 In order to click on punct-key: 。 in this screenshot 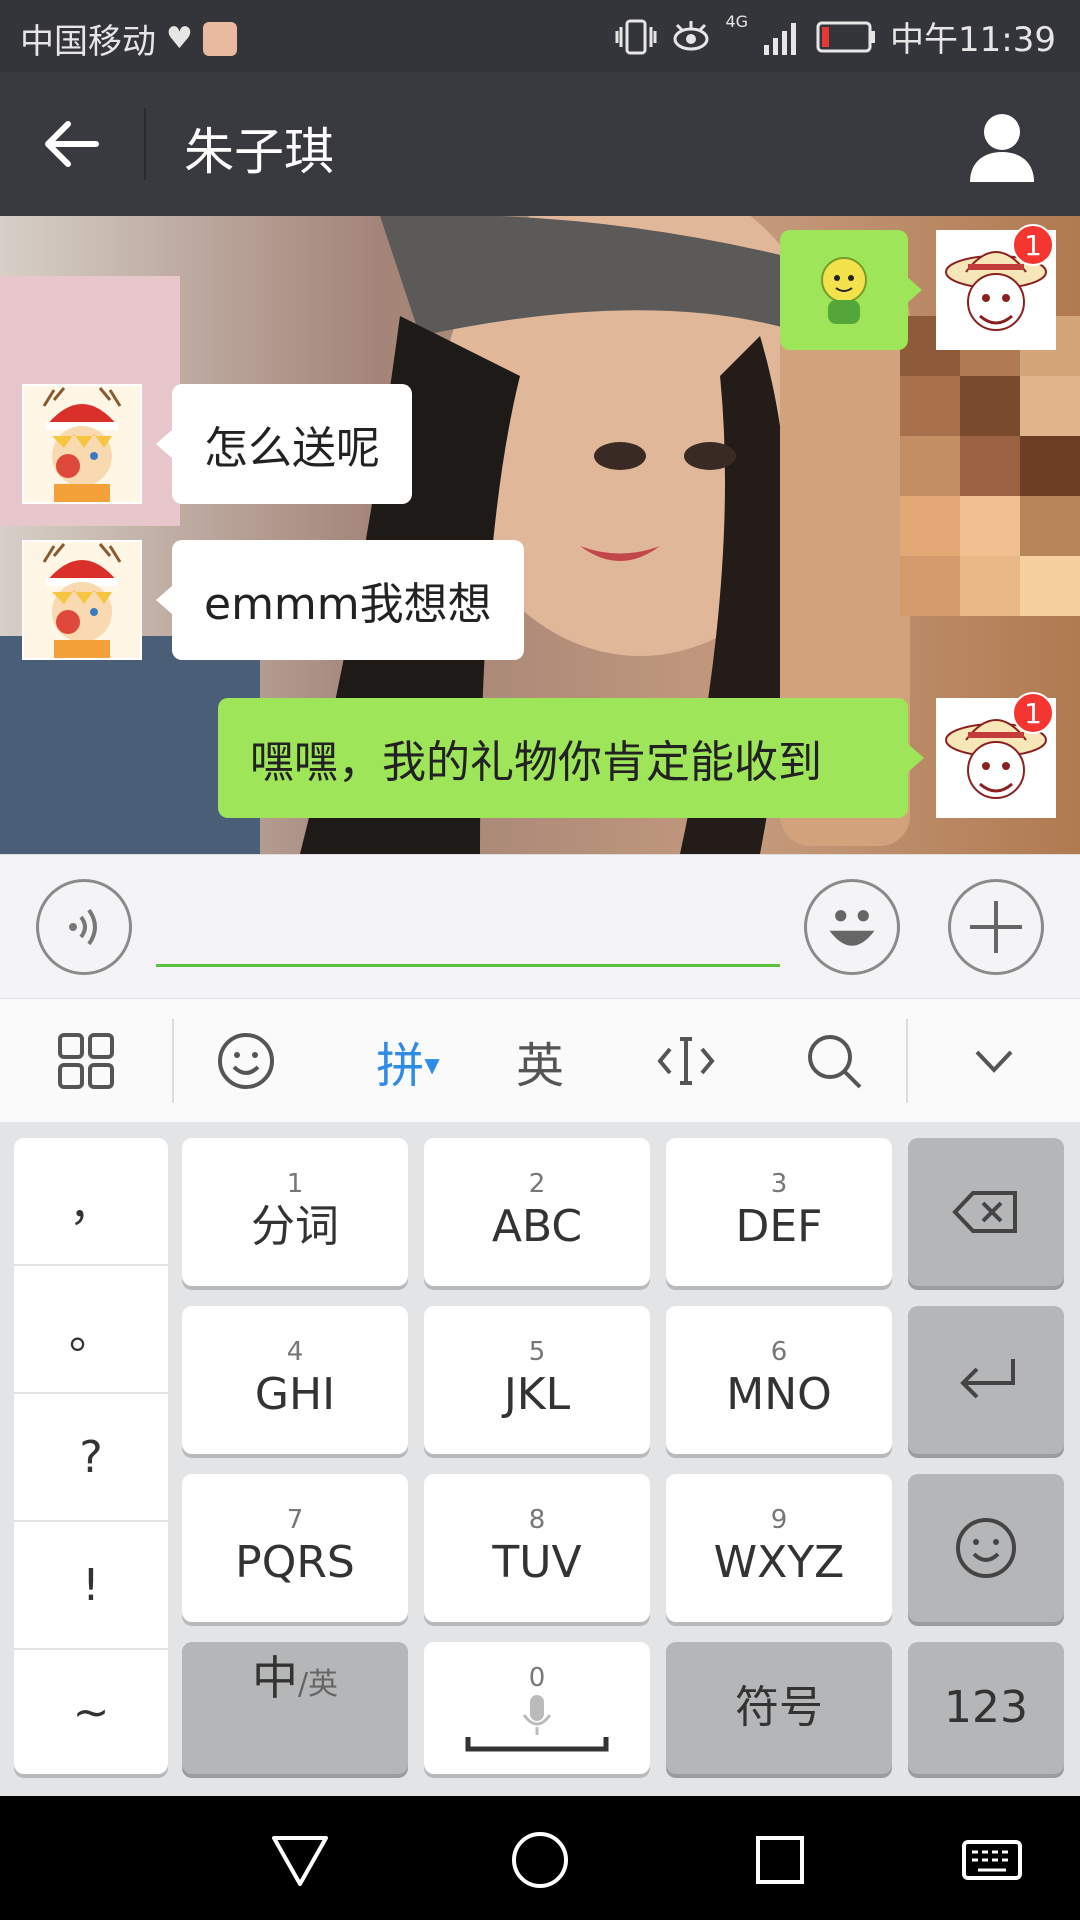, I will do `click(91, 1330)`.